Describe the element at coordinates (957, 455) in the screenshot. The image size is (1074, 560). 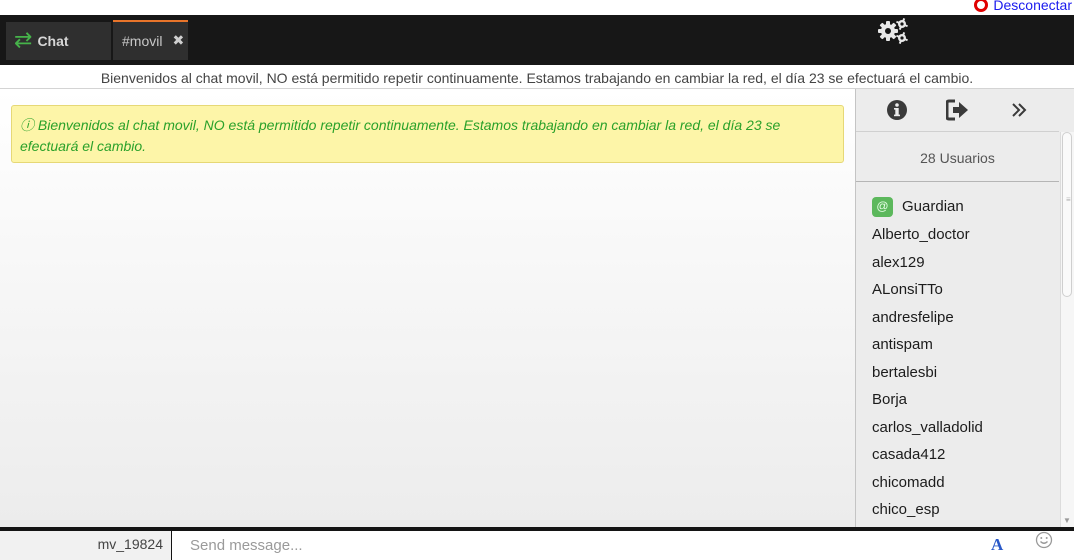
I see `user-item: casada412` at that location.